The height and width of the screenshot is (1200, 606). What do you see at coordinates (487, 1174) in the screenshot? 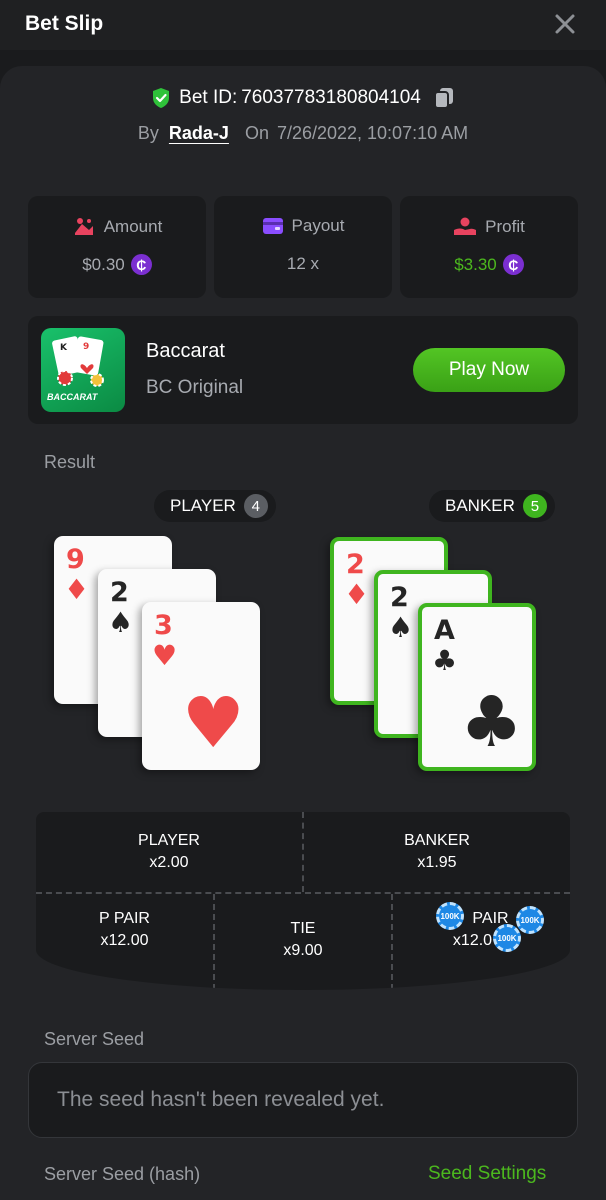
I see `seed-settings-link: Seed Settings` at bounding box center [487, 1174].